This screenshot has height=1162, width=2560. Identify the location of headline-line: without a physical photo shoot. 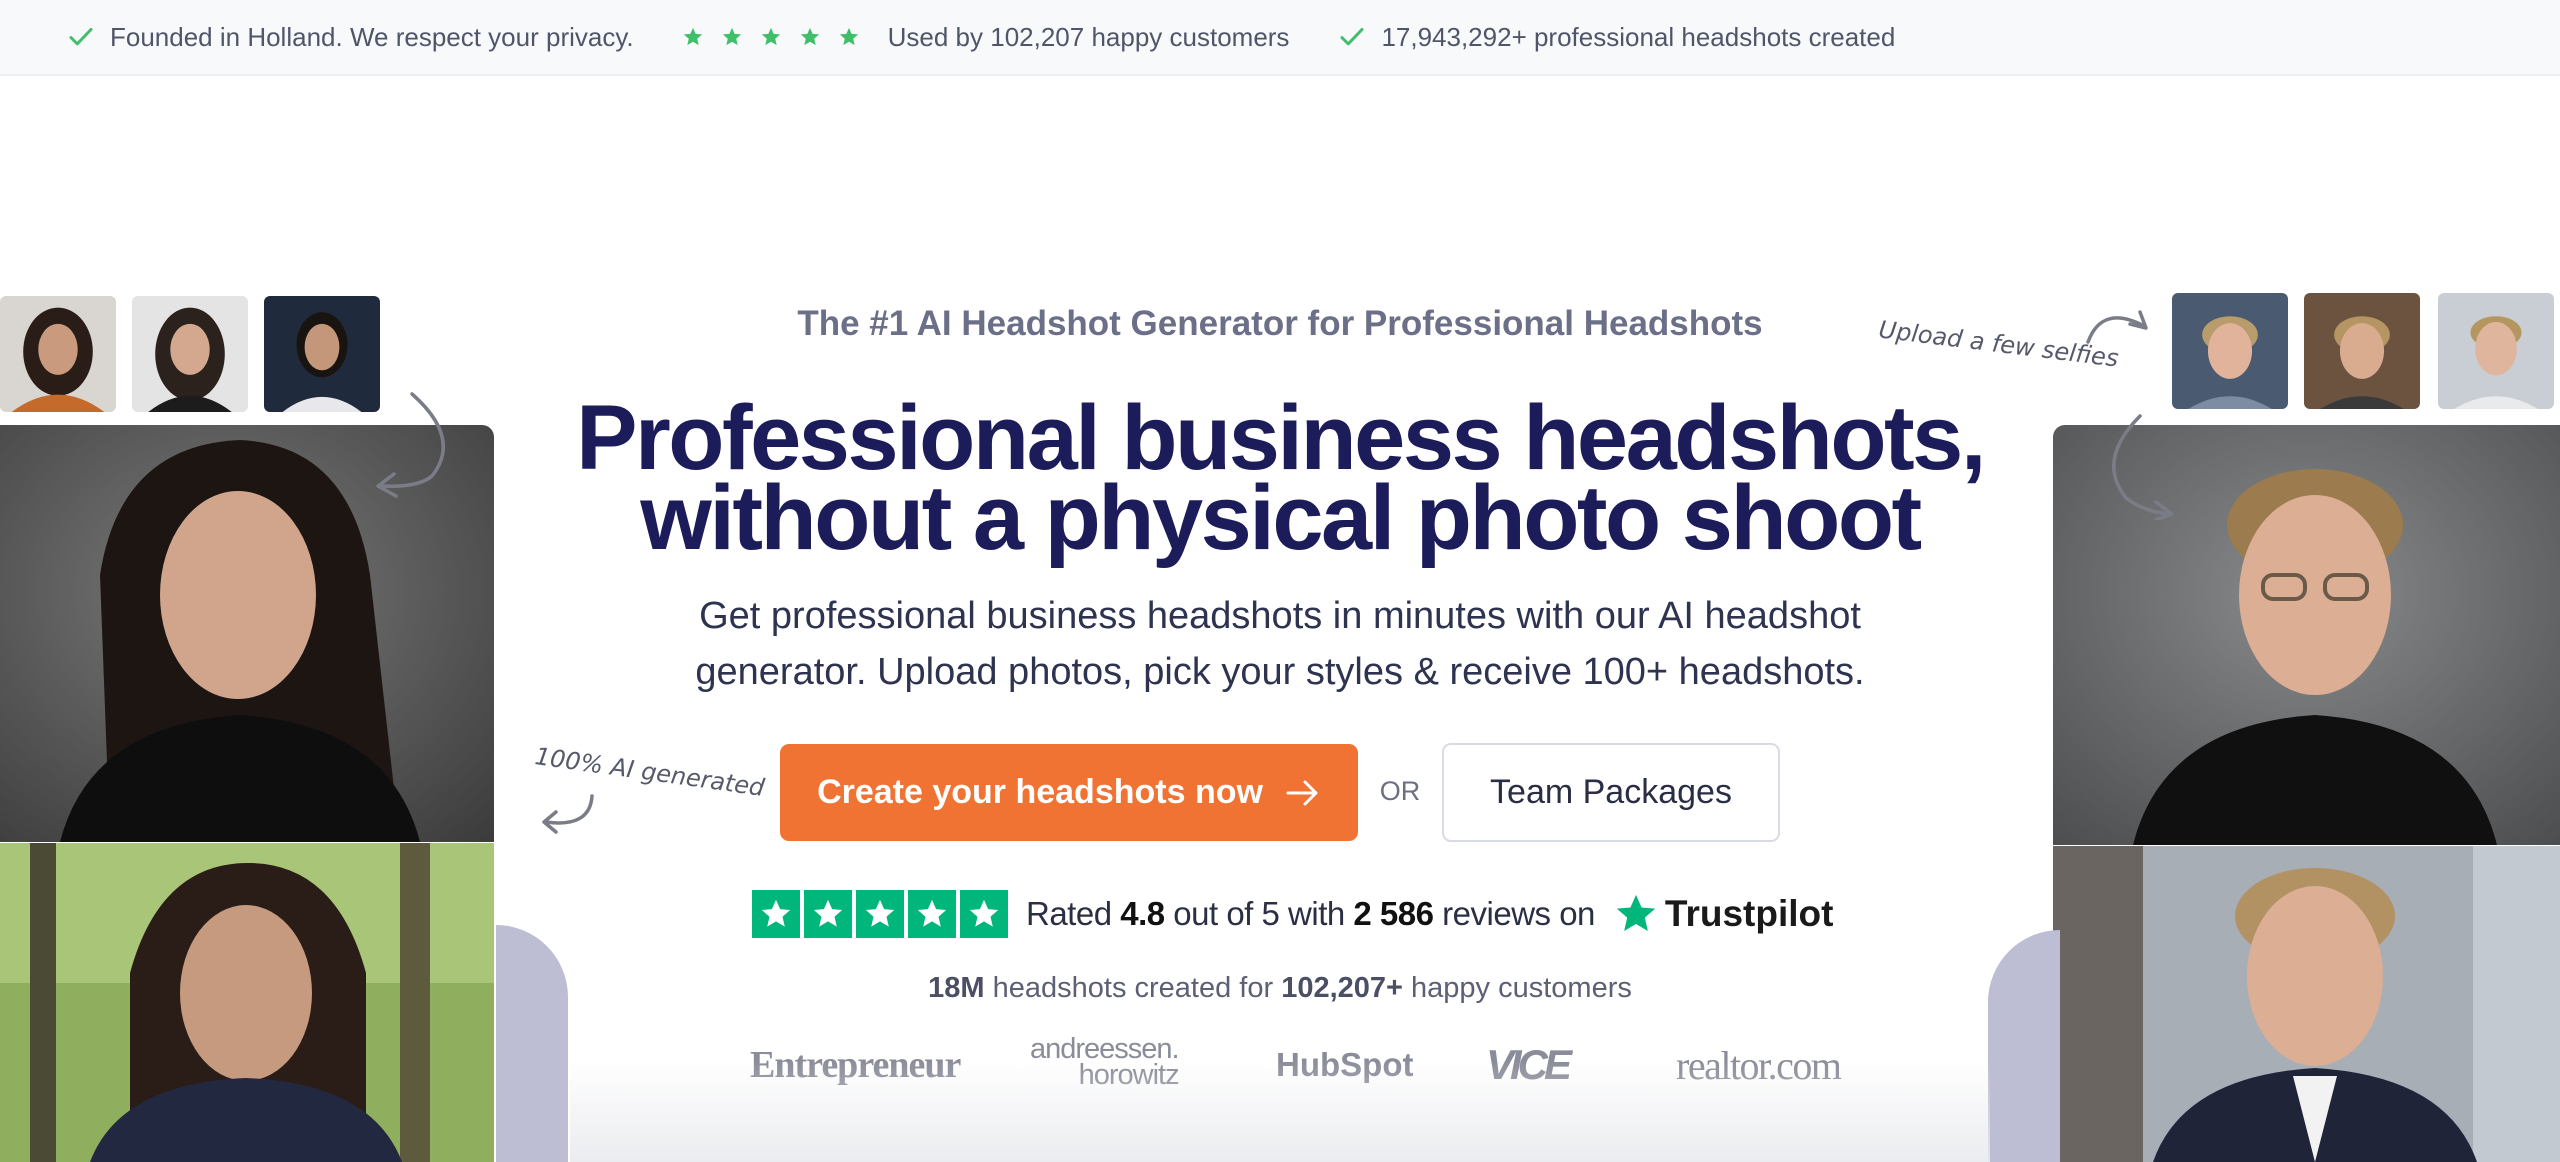
(1281, 518).